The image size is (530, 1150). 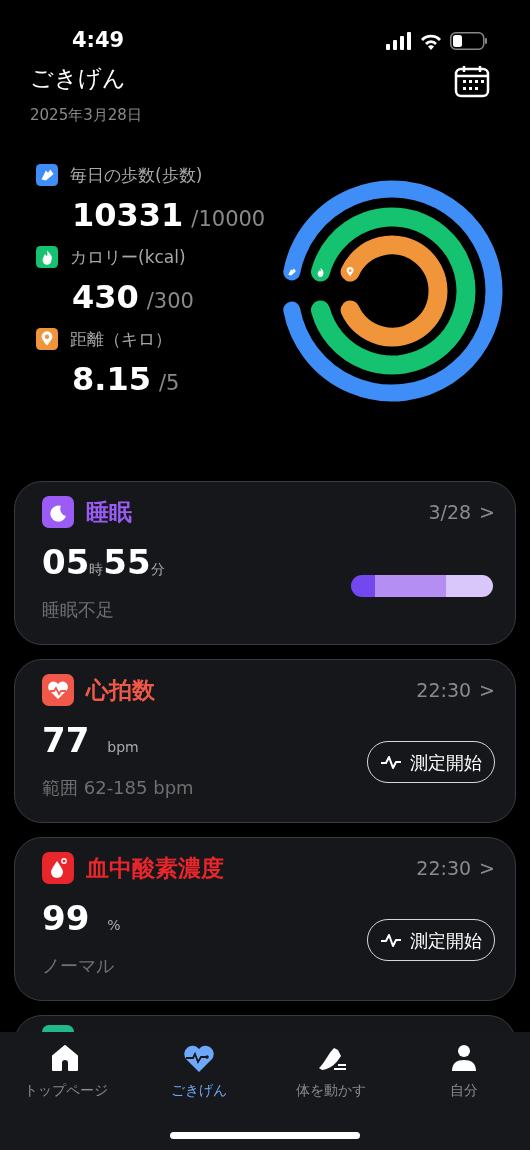 What do you see at coordinates (169, 383) in the screenshot?
I see `metric-goal: /5` at bounding box center [169, 383].